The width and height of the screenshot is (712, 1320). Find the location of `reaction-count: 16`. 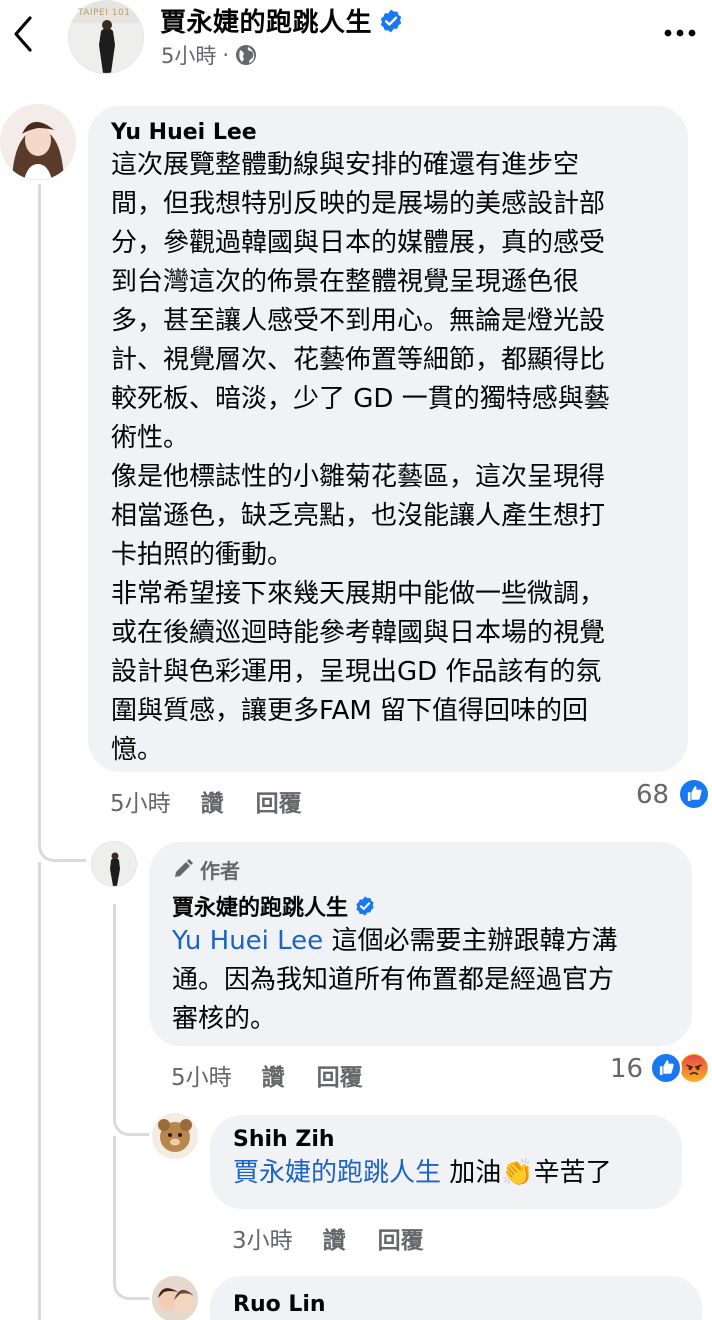

reaction-count: 16 is located at coordinates (626, 1069).